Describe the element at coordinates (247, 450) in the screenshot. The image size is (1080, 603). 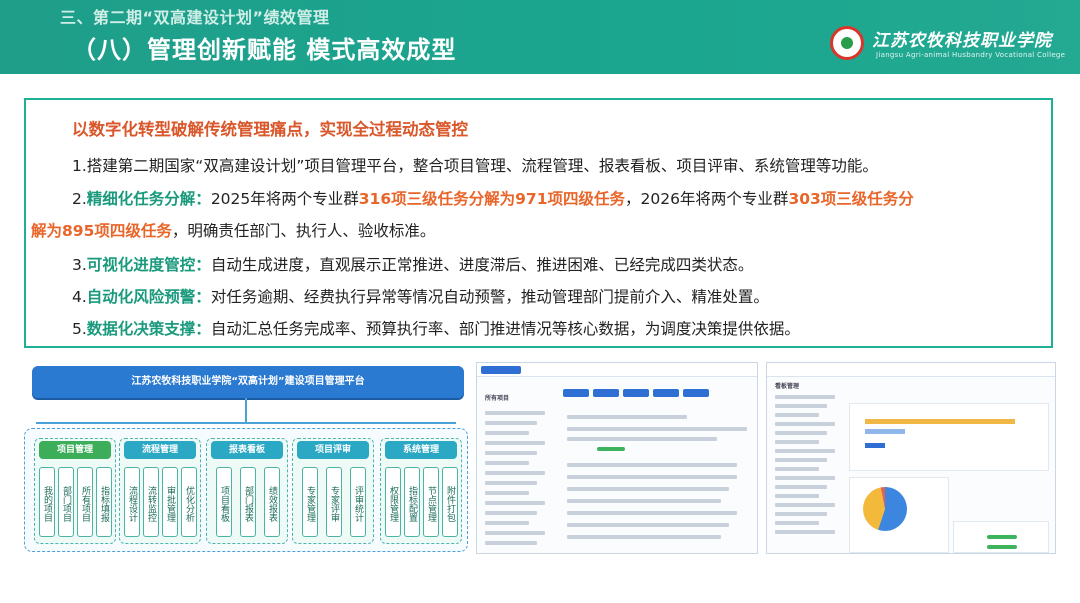
I see `module-title: 报表看板` at that location.